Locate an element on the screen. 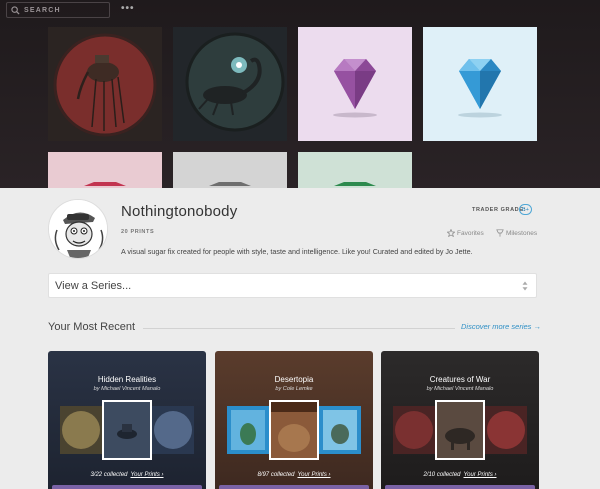  search-icon is located at coordinates (15, 10).